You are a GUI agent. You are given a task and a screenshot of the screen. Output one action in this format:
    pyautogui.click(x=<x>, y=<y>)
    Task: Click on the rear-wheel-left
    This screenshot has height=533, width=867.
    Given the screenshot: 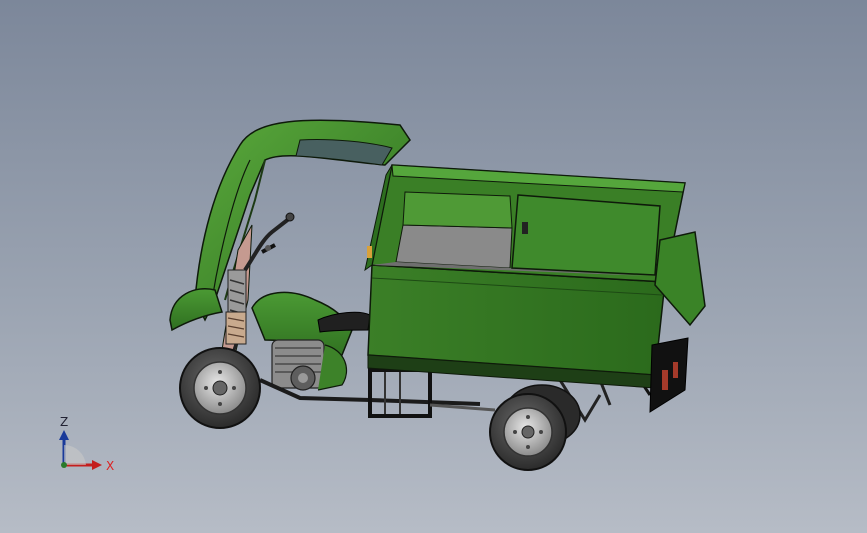 What is the action you would take?
    pyautogui.click(x=528, y=432)
    